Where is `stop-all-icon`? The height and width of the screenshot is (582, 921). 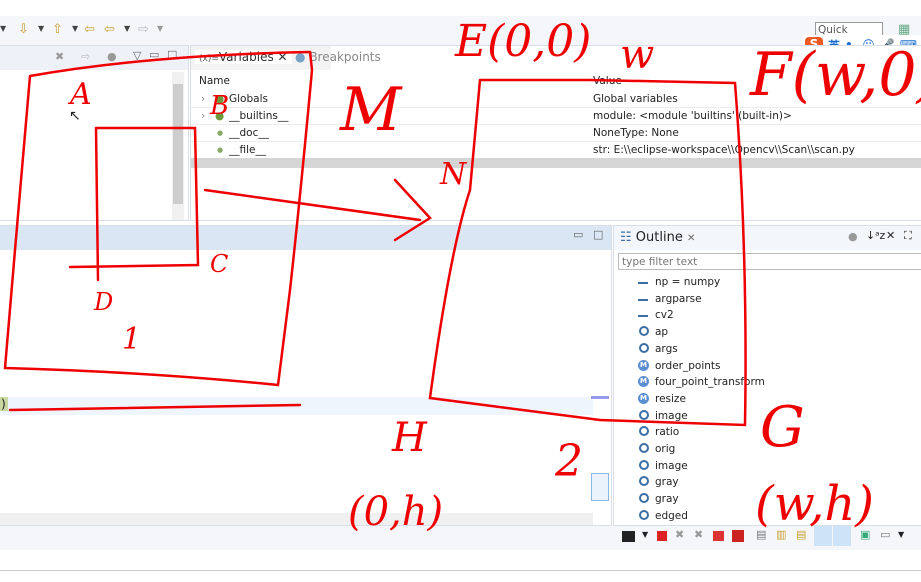 stop-all-icon is located at coordinates (738, 536).